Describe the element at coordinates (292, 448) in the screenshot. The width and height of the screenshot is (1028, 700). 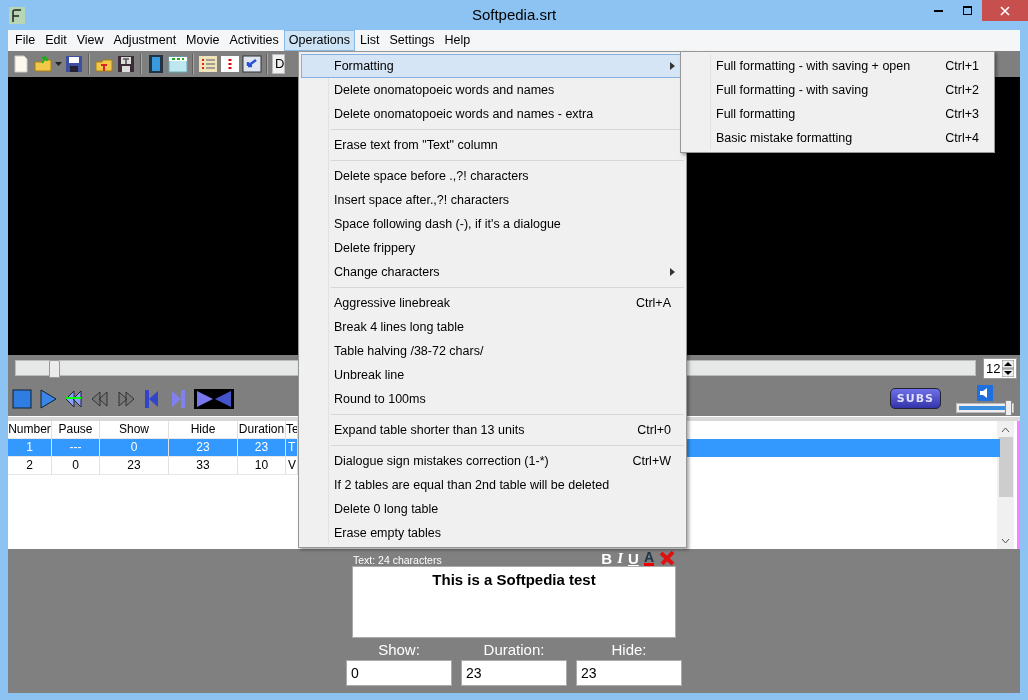
I see `table-cell: T` at that location.